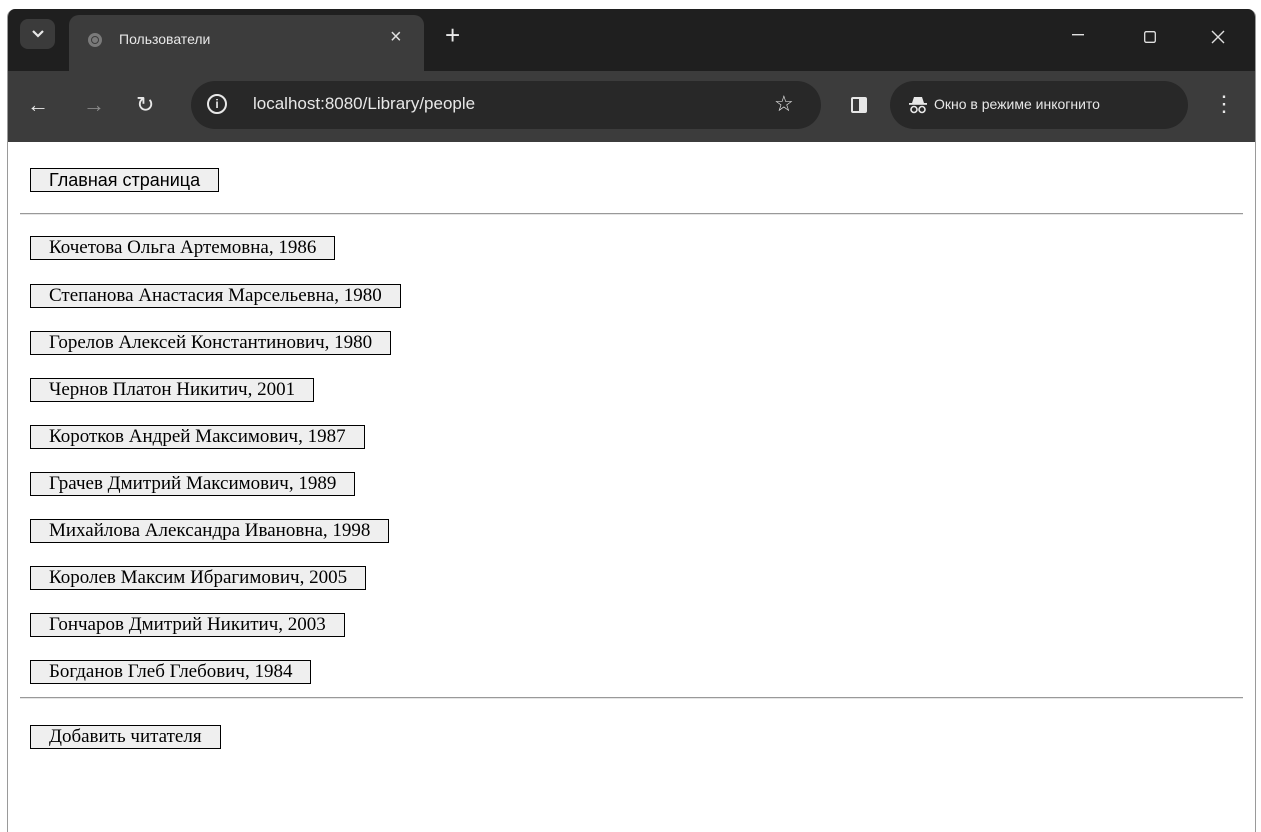 Image resolution: width=1261 pixels, height=832 pixels. I want to click on add-reader-button: Добавить читателя, so click(125, 737).